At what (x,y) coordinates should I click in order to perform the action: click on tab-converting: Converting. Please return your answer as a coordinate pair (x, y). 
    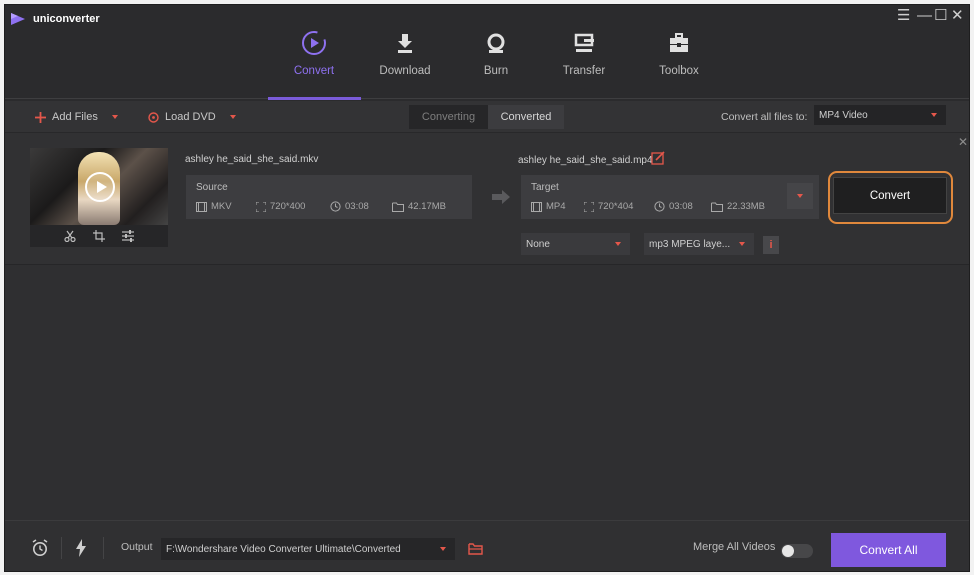
    Looking at the image, I should click on (448, 117).